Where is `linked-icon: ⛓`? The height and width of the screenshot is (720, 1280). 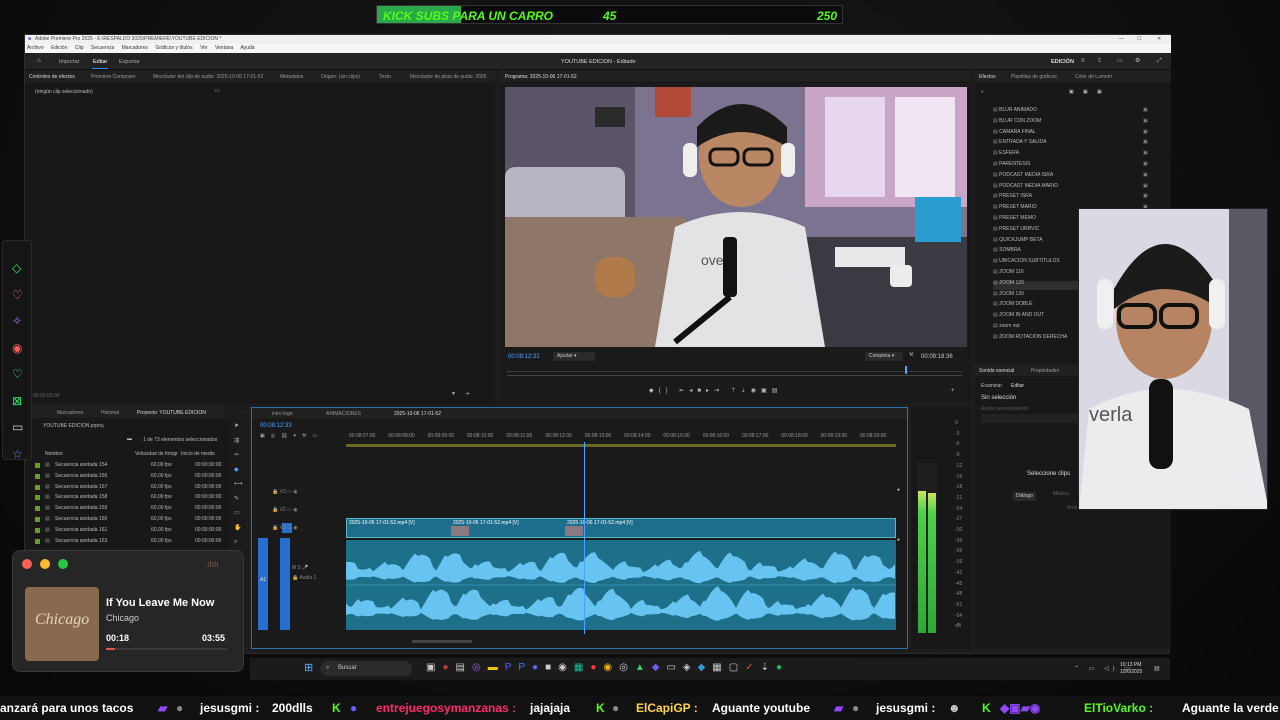
linked-icon: ⛓ is located at coordinates (287, 436).